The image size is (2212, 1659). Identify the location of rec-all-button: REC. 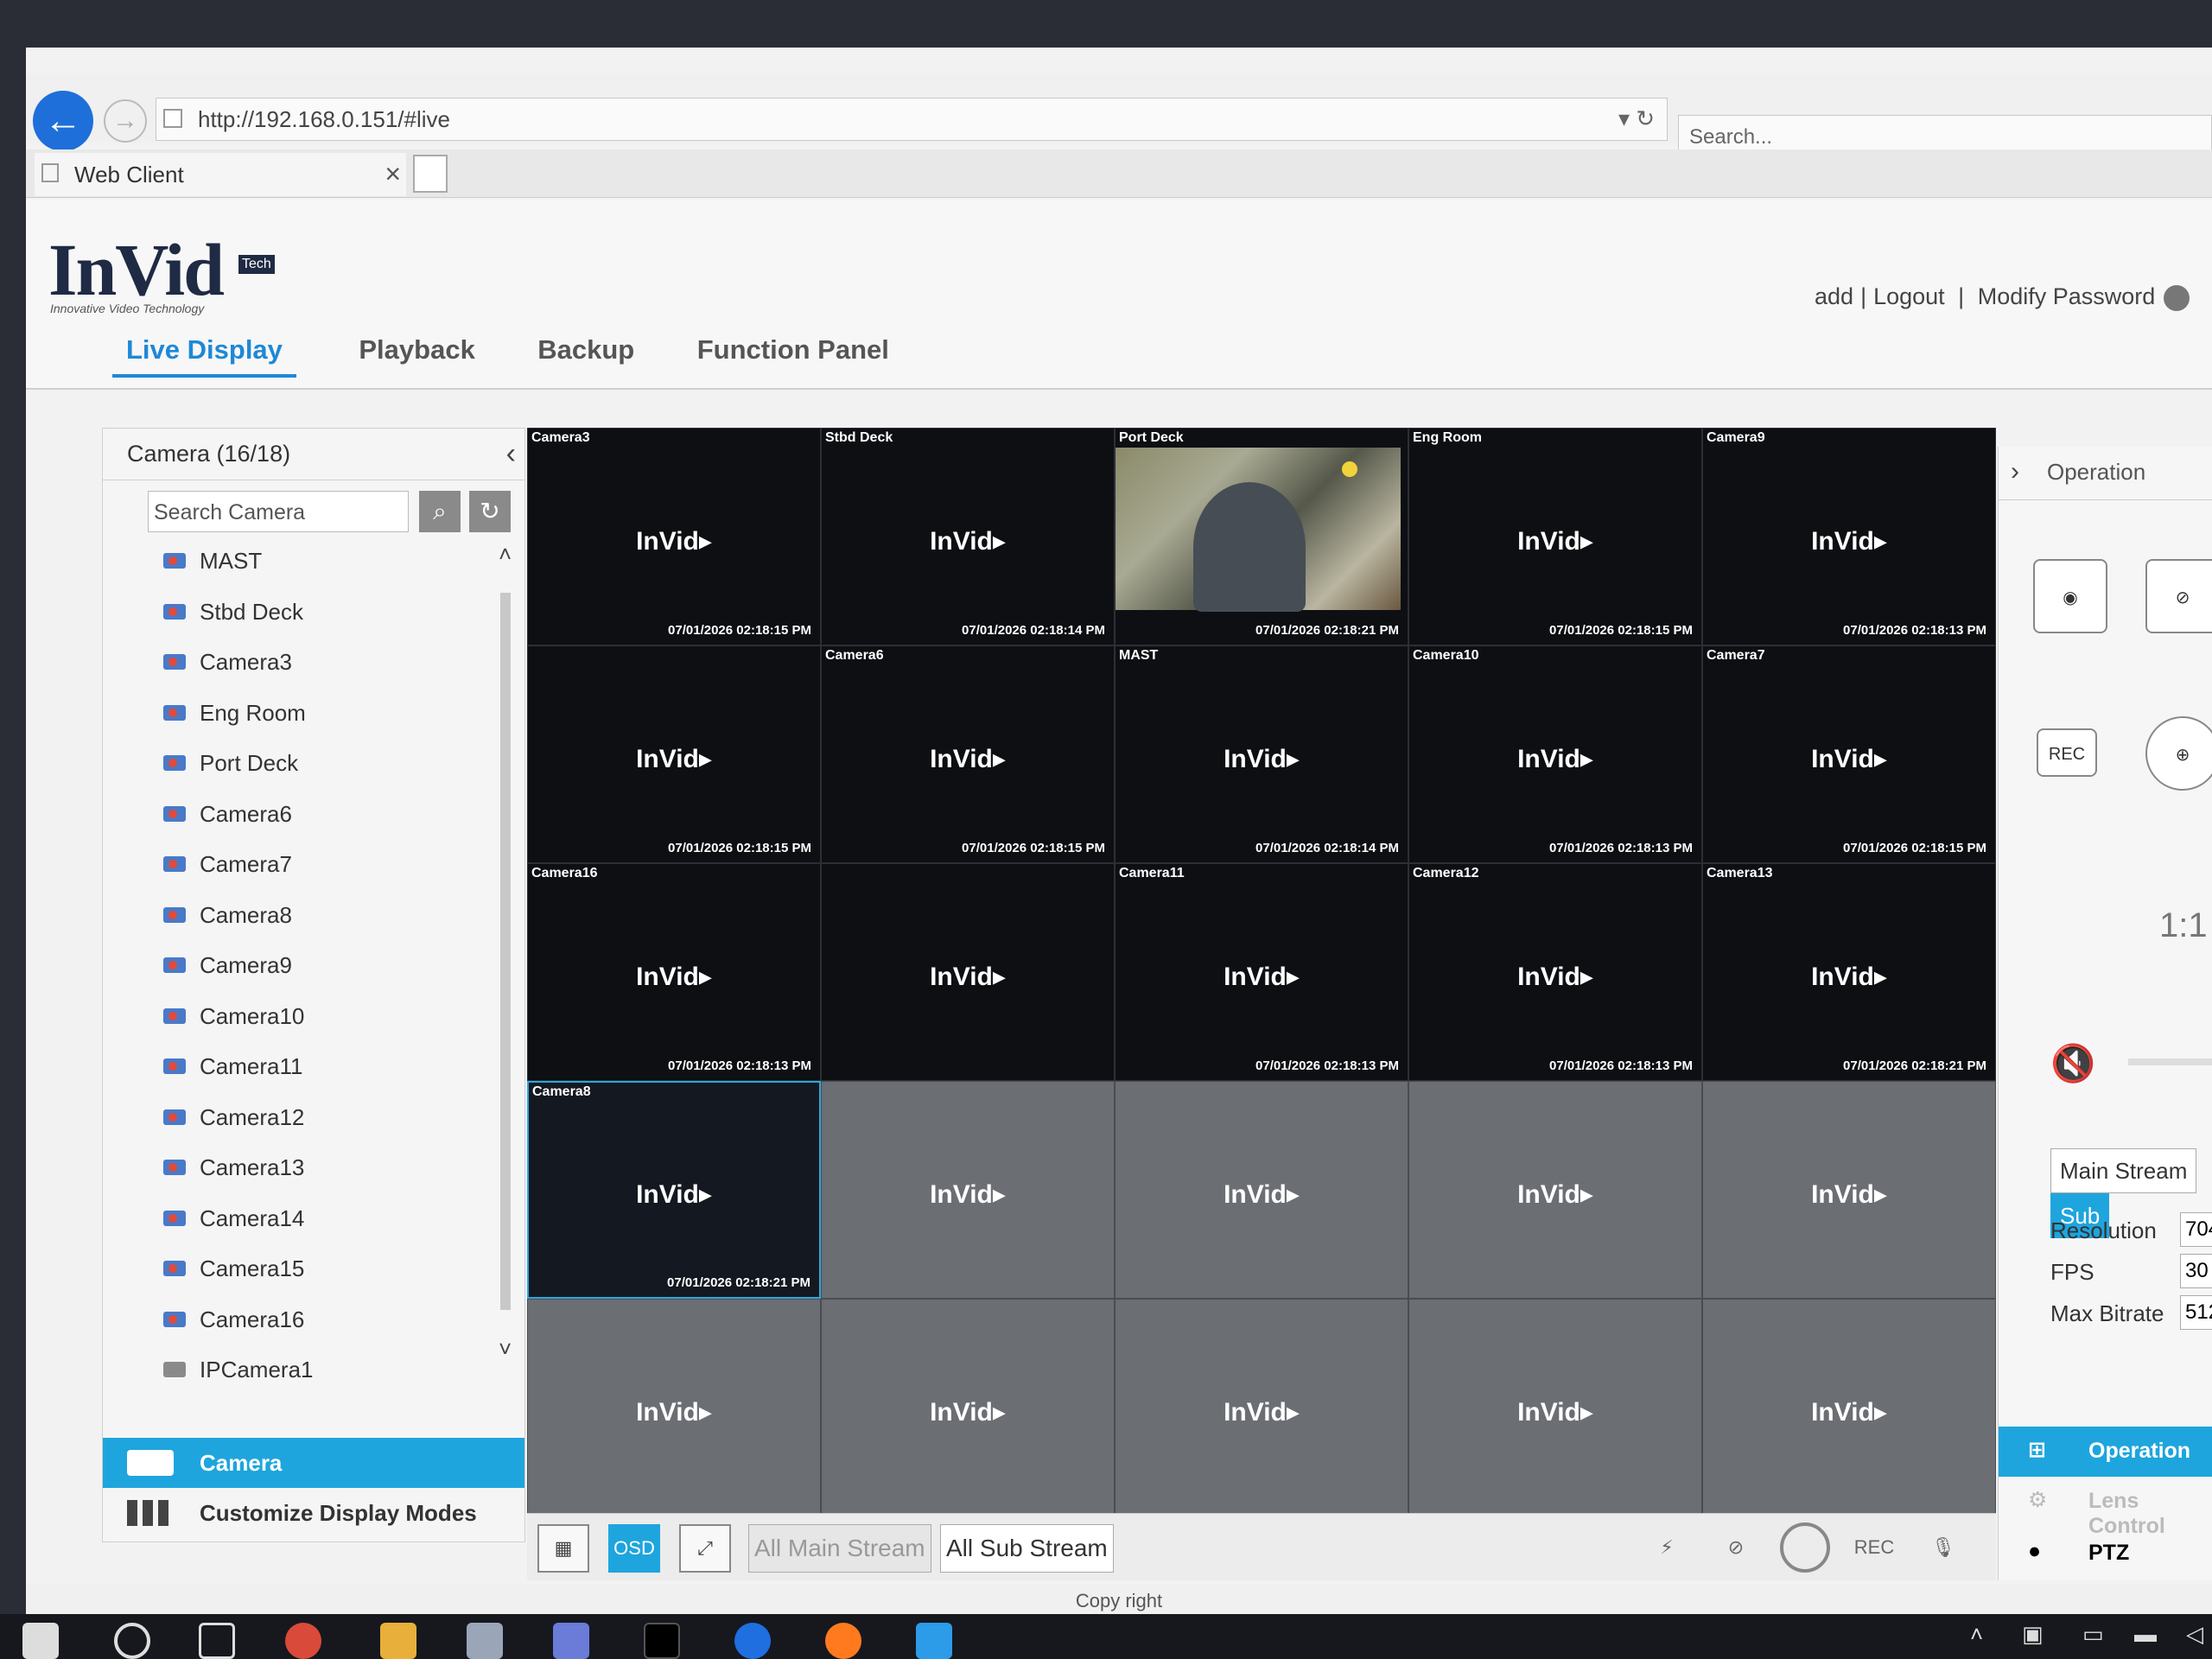
(1874, 1547).